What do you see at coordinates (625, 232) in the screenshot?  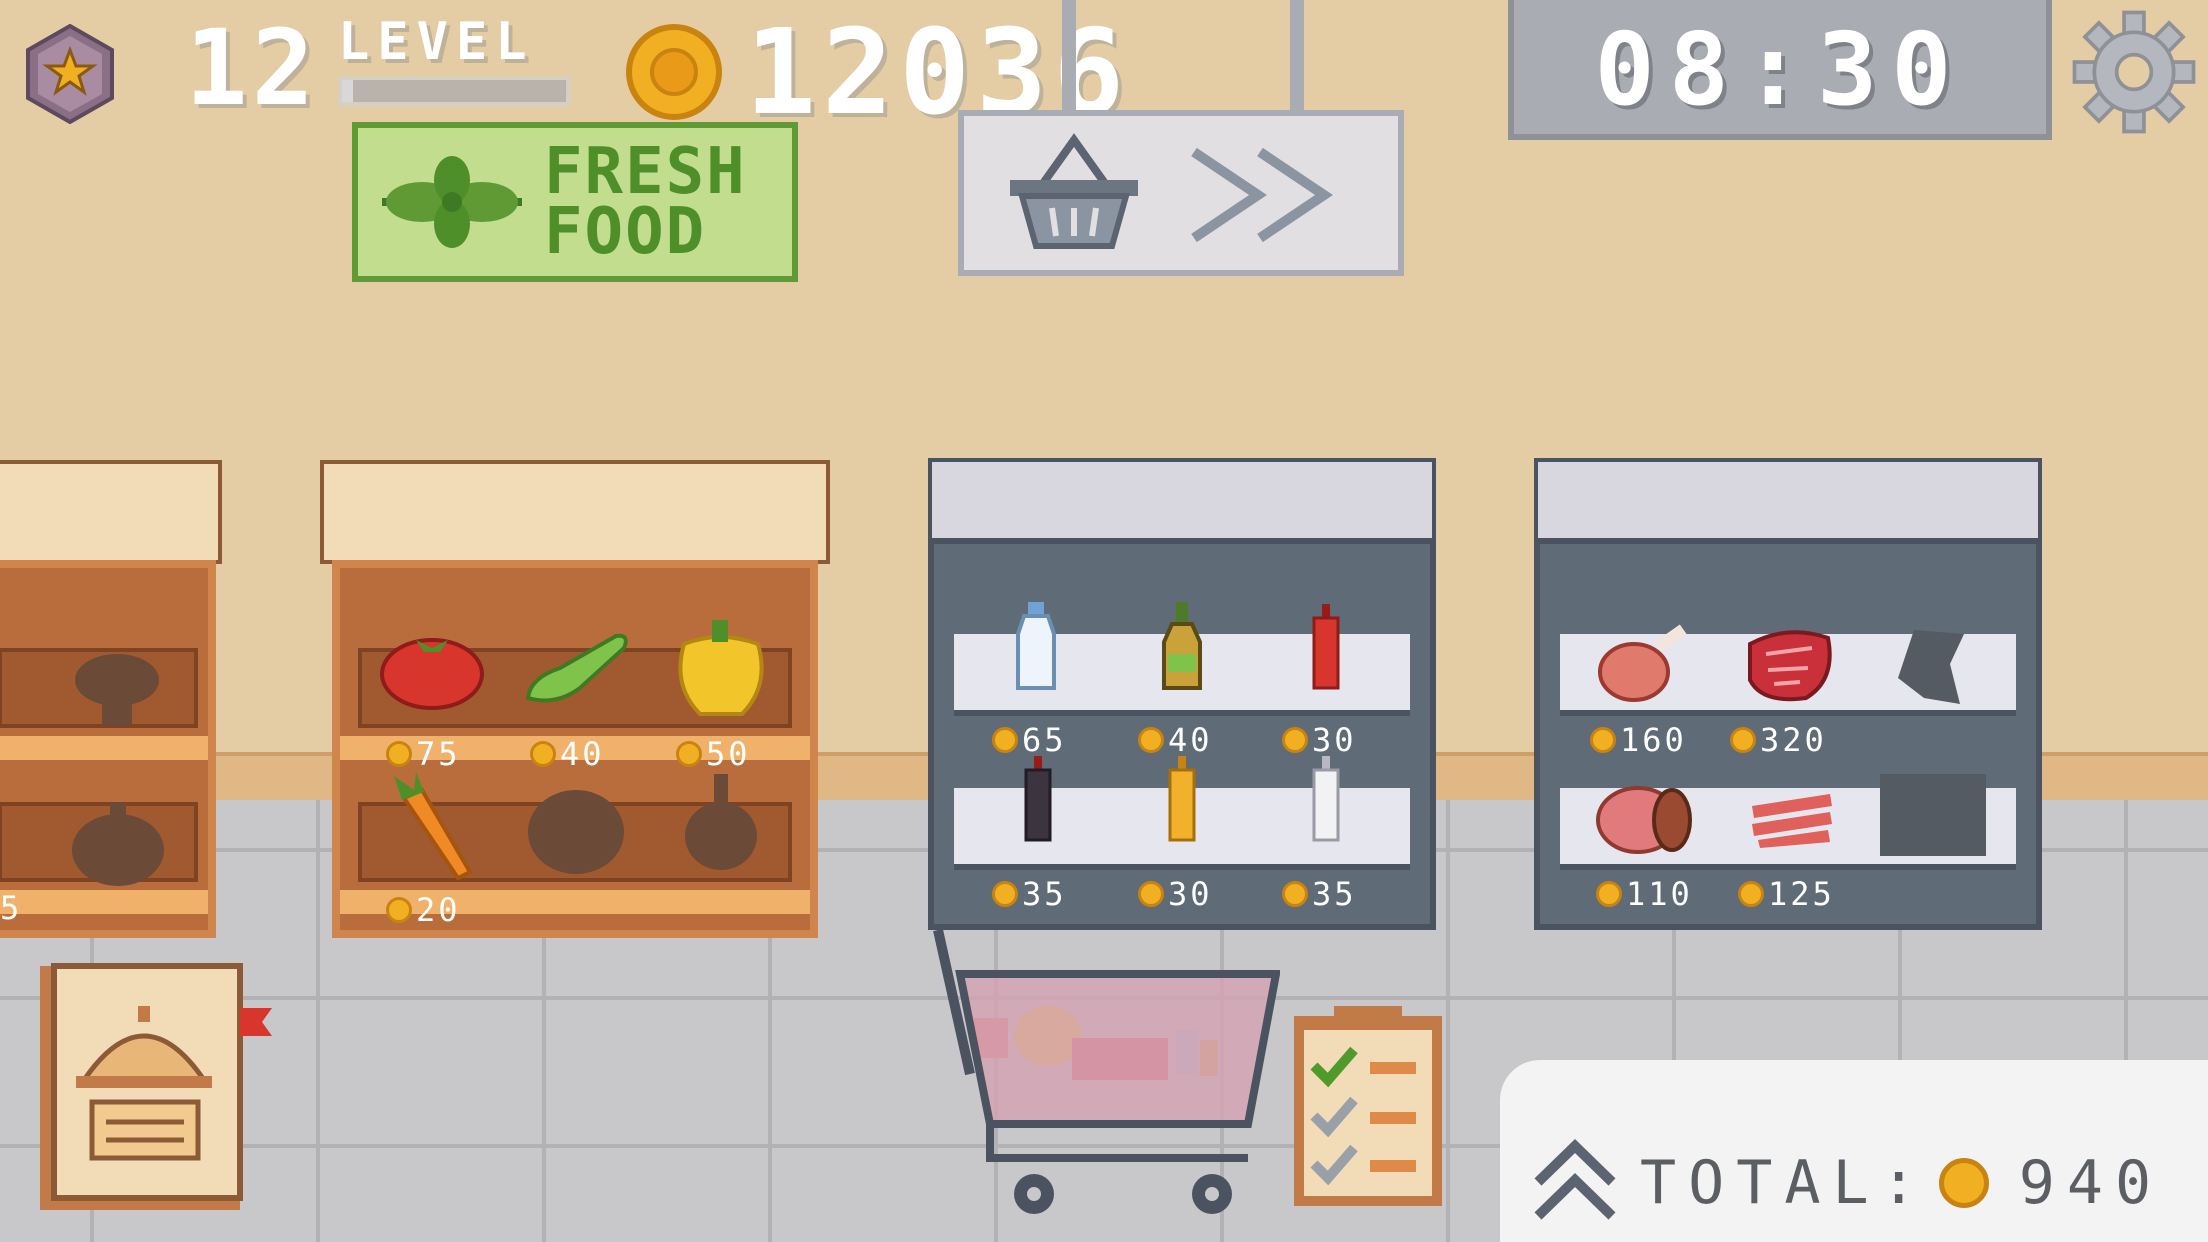 I see `fresh-food-line2: FOOD` at bounding box center [625, 232].